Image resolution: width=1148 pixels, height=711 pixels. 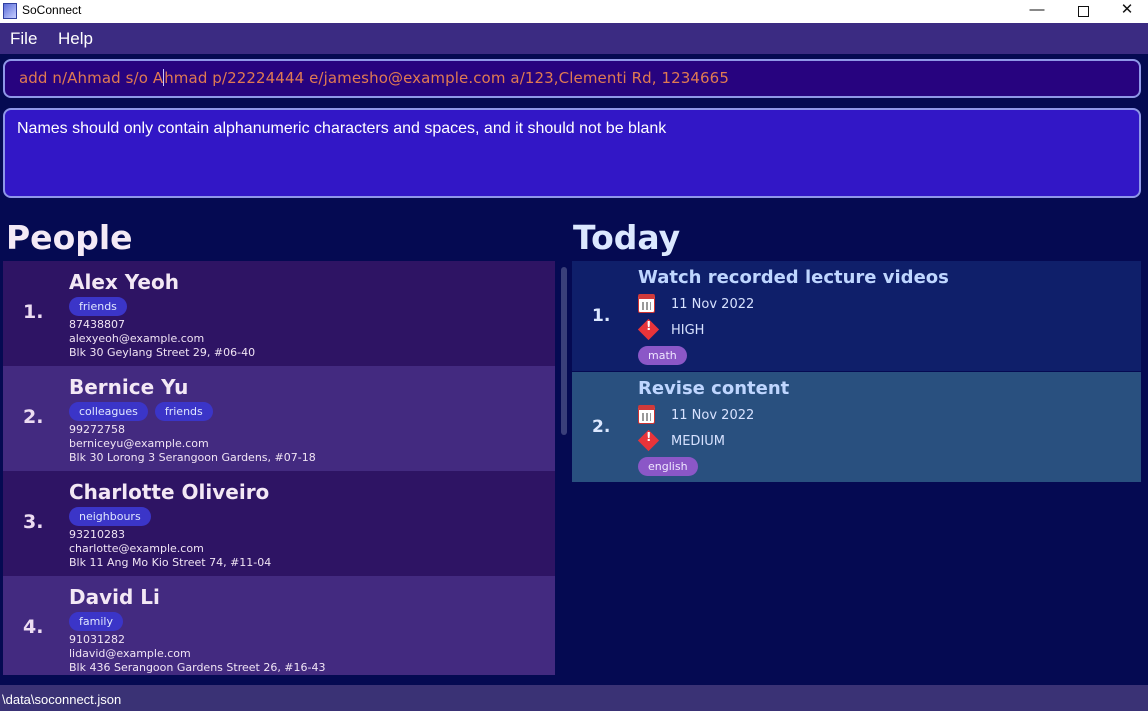 I want to click on people-scrollbar, so click(x=564, y=351).